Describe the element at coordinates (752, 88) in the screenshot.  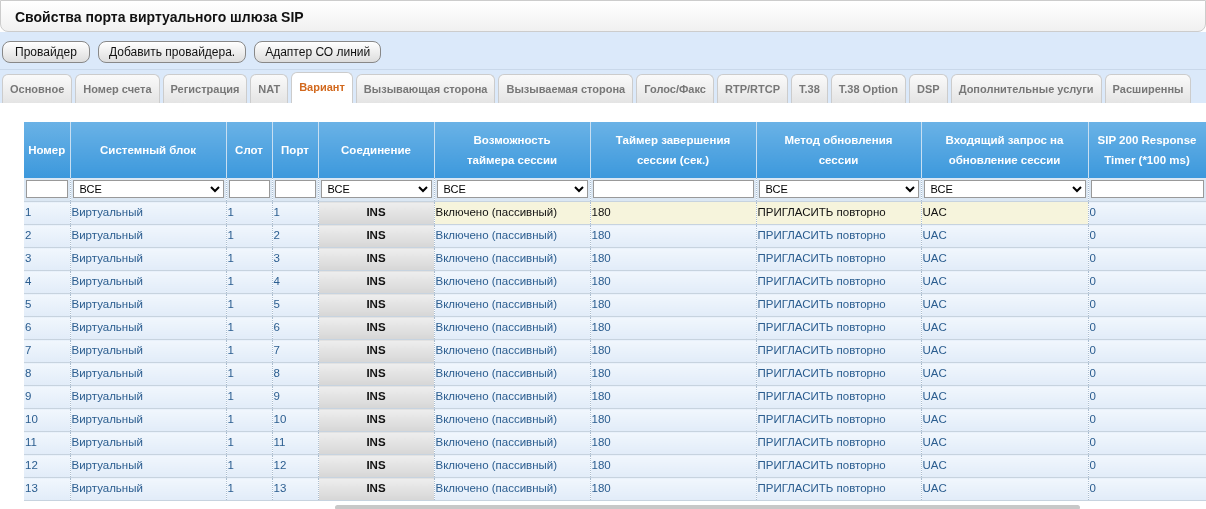
I see `tab: RTP/RTCP` at that location.